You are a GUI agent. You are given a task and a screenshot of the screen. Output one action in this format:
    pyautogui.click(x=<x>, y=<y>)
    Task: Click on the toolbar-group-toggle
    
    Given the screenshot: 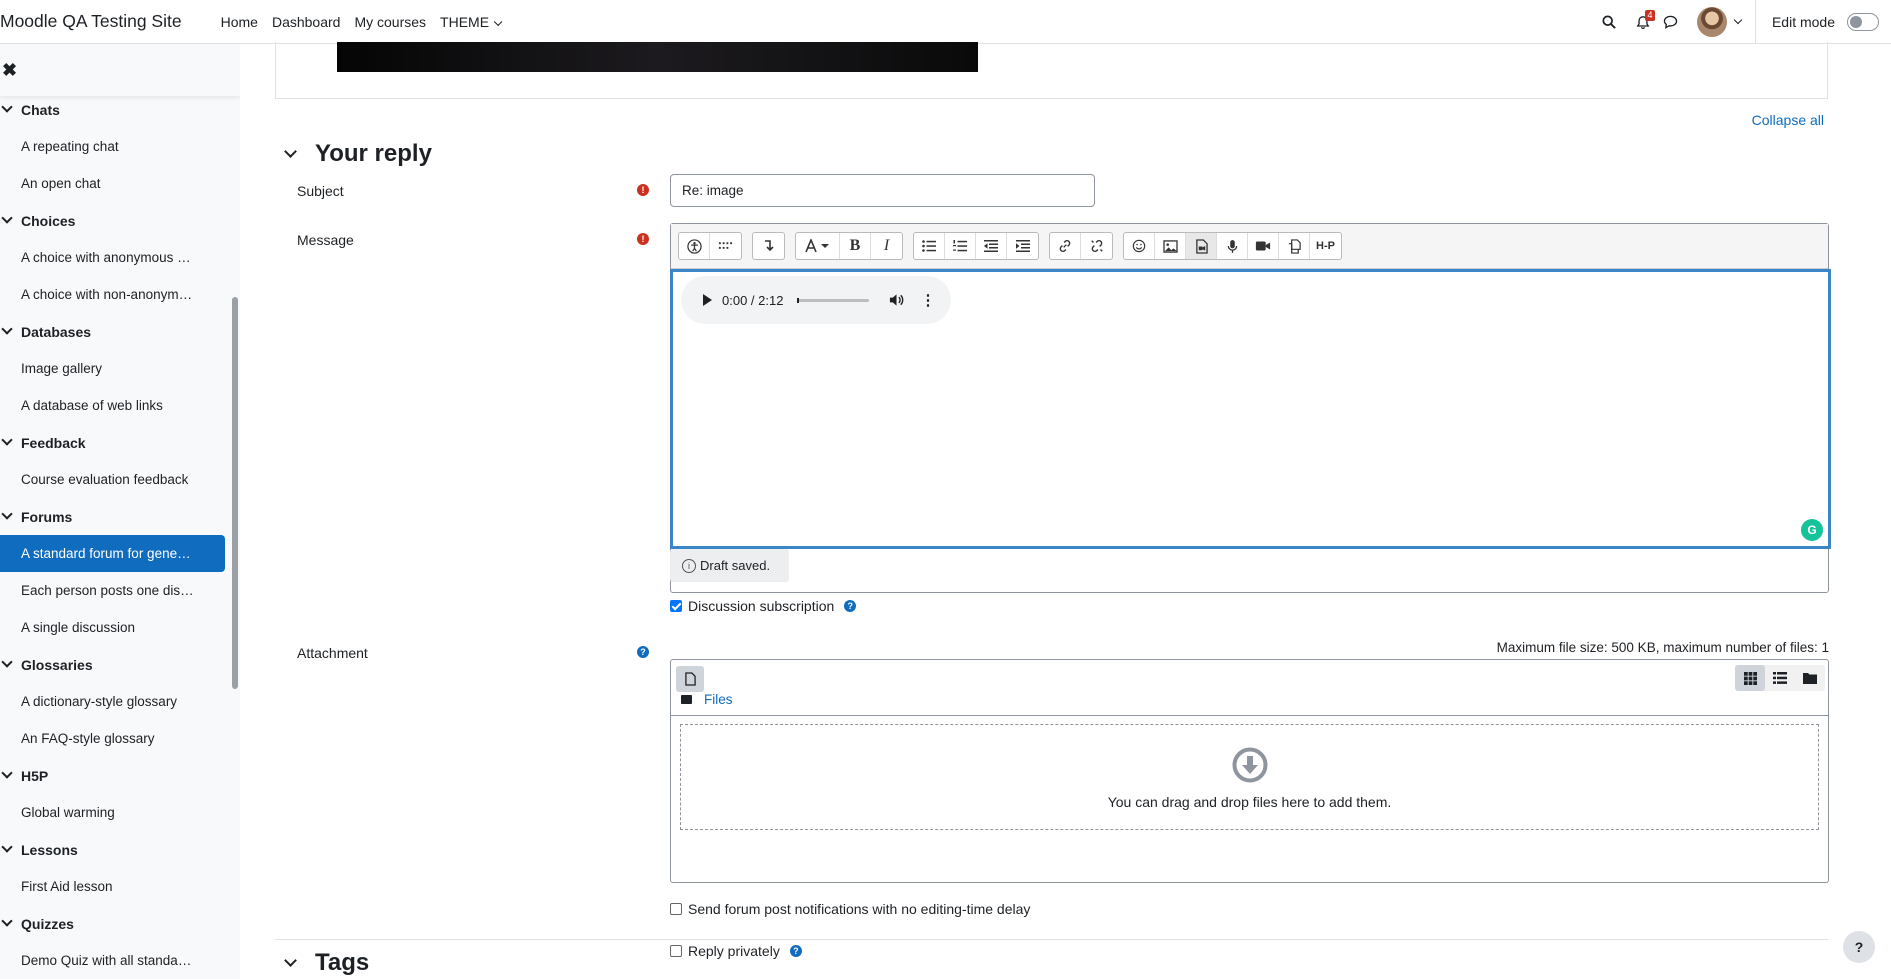 What is the action you would take?
    pyautogui.click(x=768, y=246)
    